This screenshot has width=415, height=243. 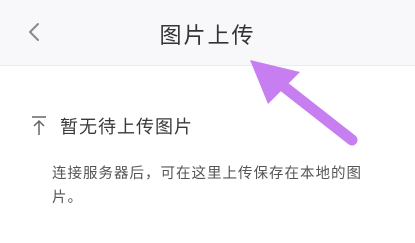 I want to click on page-title: 图片上传, so click(x=207, y=36).